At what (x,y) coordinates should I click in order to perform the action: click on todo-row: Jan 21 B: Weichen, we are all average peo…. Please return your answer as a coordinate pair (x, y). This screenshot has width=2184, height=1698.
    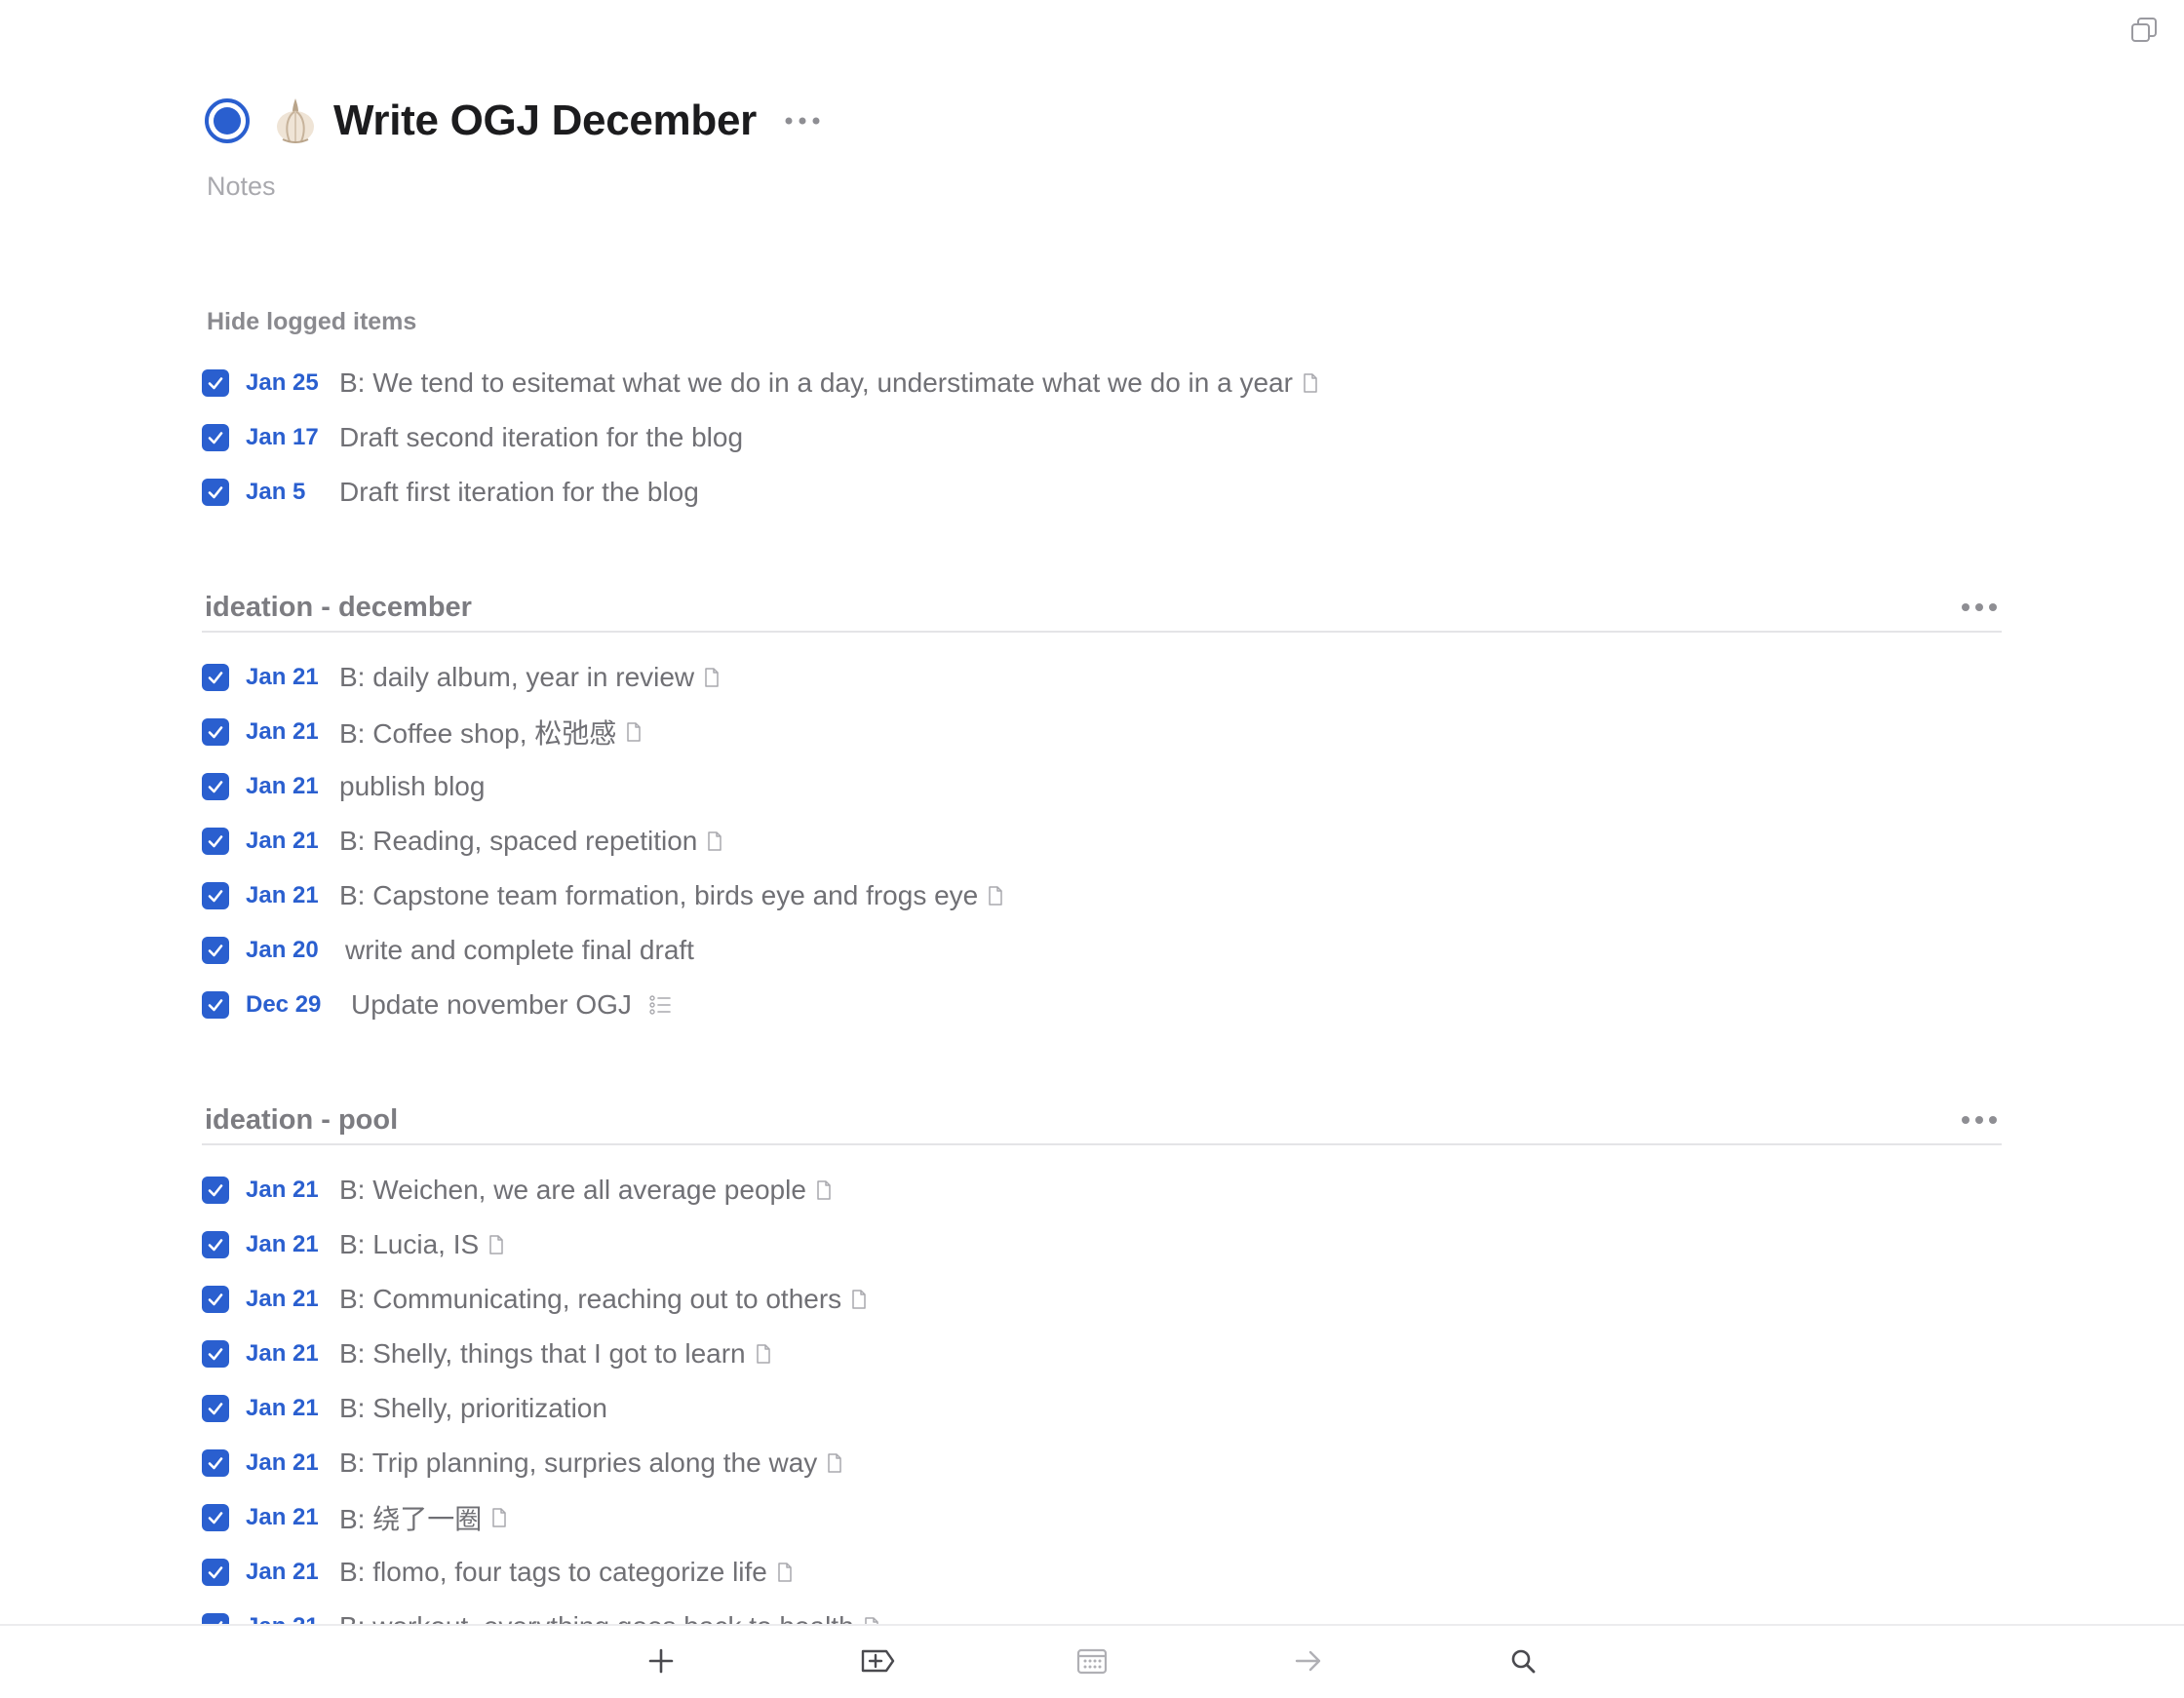
    Looking at the image, I should click on (1104, 1190).